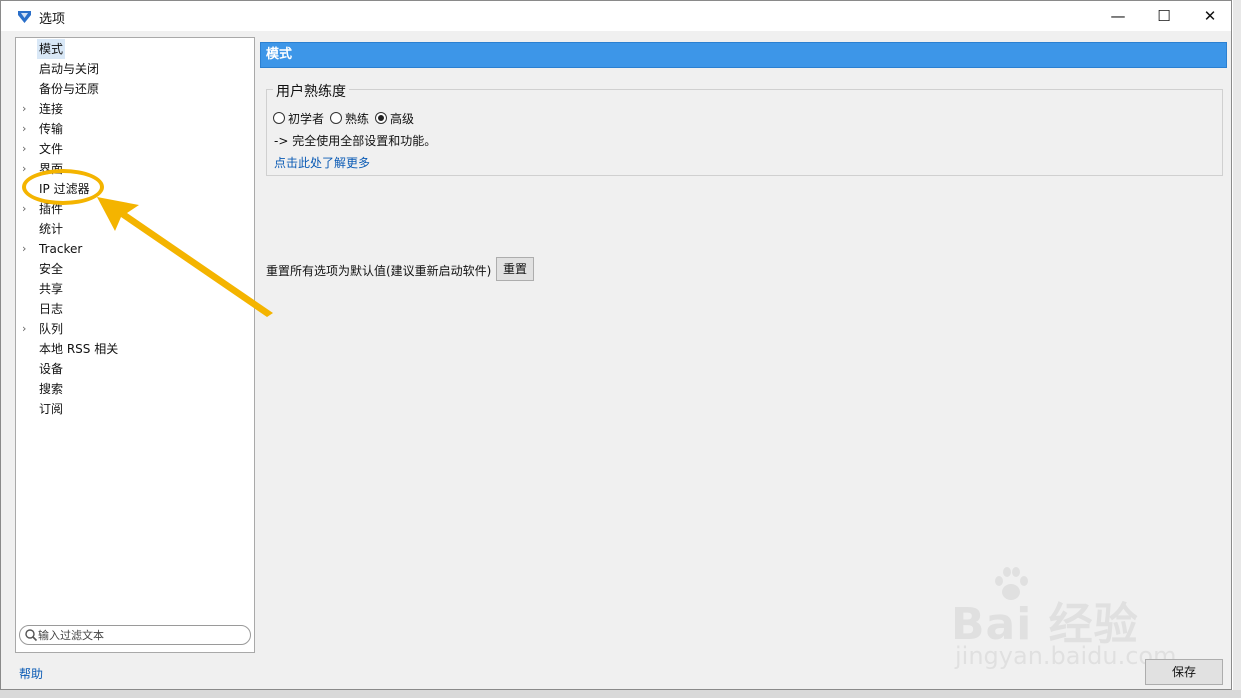  What do you see at coordinates (185, 257) in the screenshot?
I see `annotation-arrow-icon` at bounding box center [185, 257].